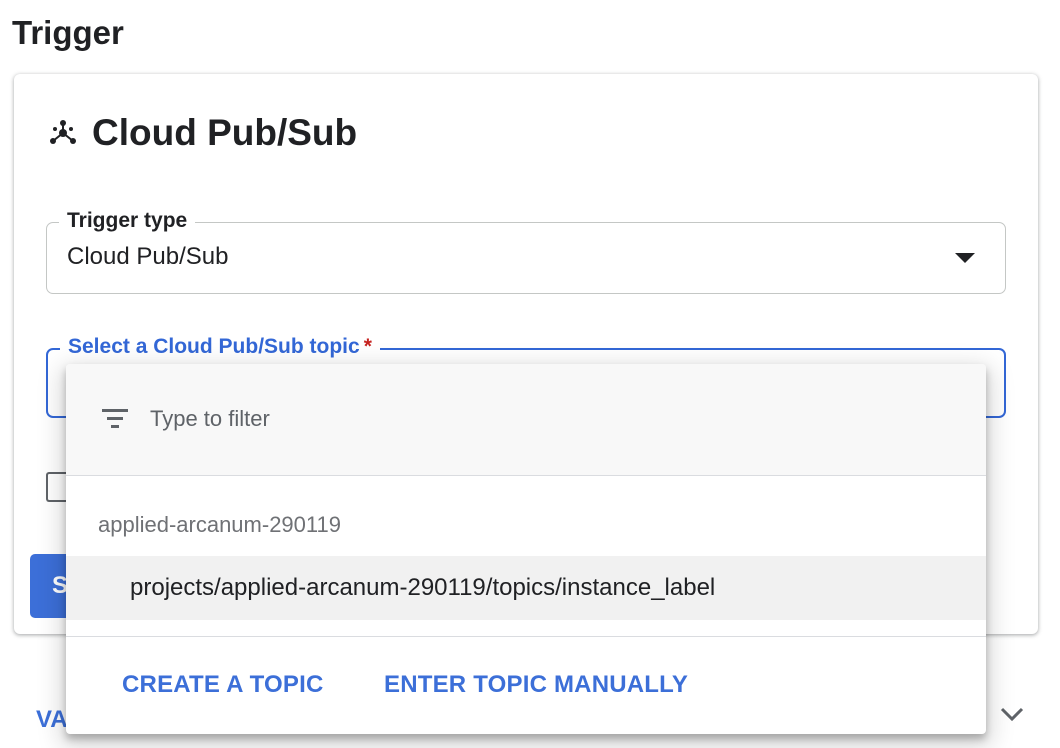 Image resolution: width=1060 pixels, height=748 pixels. What do you see at coordinates (148, 256) in the screenshot?
I see `trigger-type-value: Cloud Pub/Sub` at bounding box center [148, 256].